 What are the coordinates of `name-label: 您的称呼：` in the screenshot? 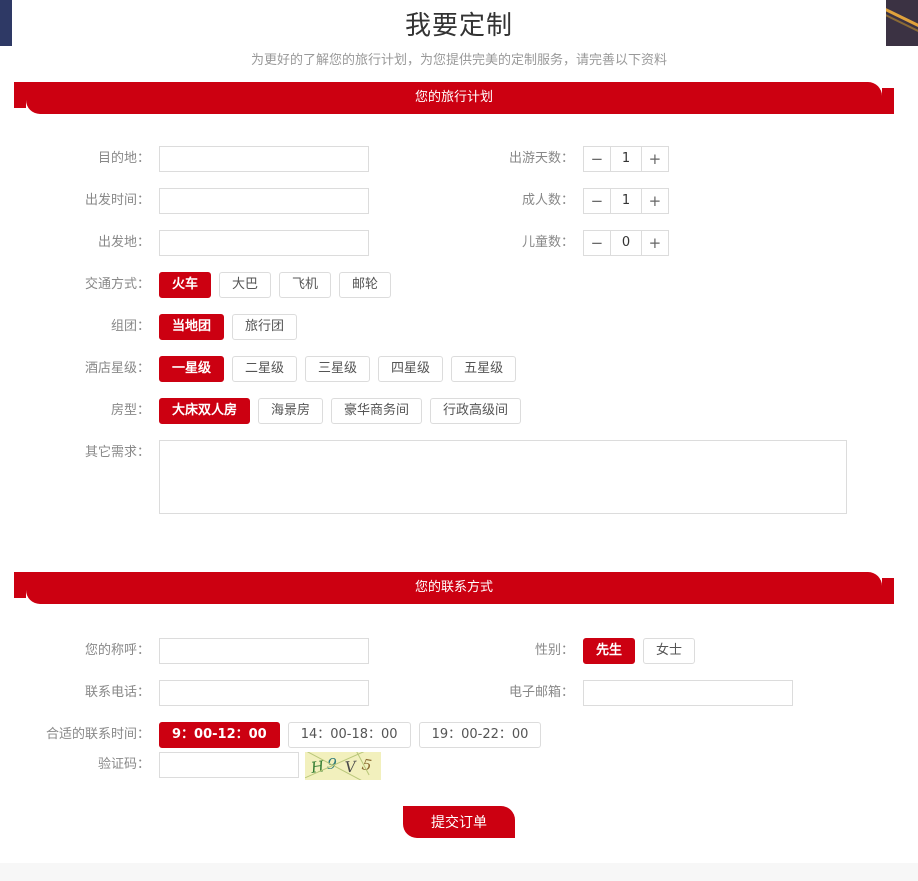 It's located at (117, 650).